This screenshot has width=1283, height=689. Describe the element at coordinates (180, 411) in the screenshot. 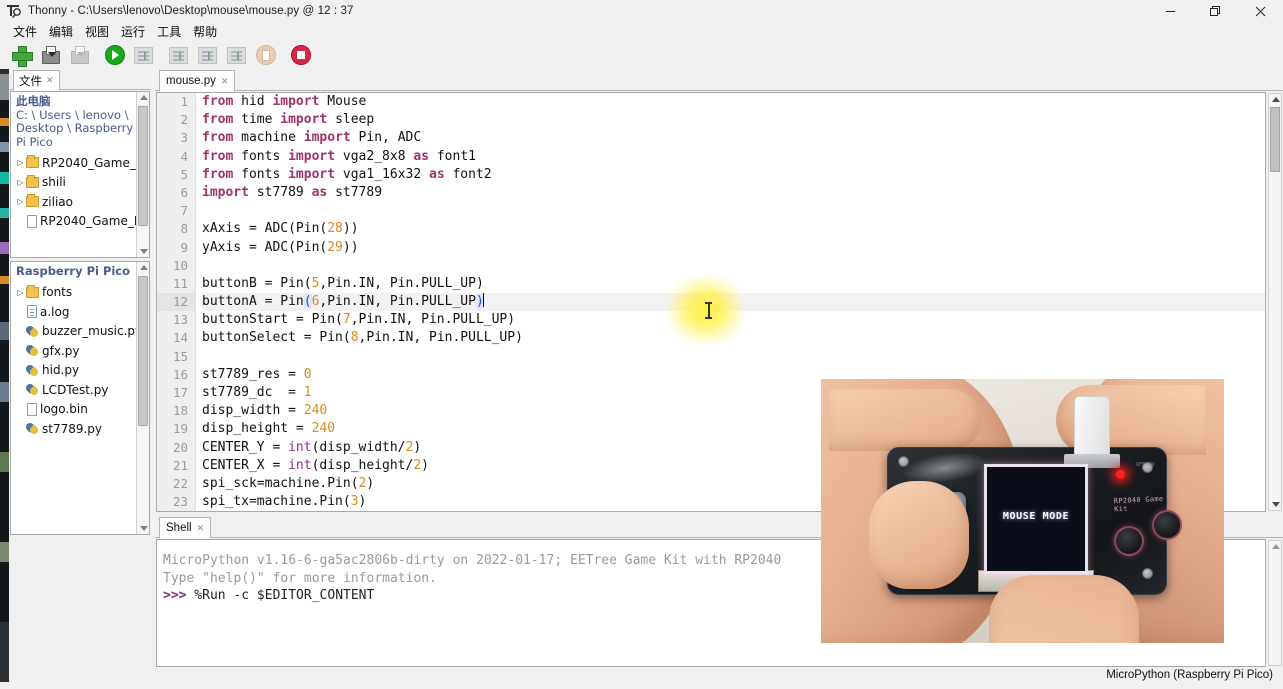

I see `line-number: 18` at that location.